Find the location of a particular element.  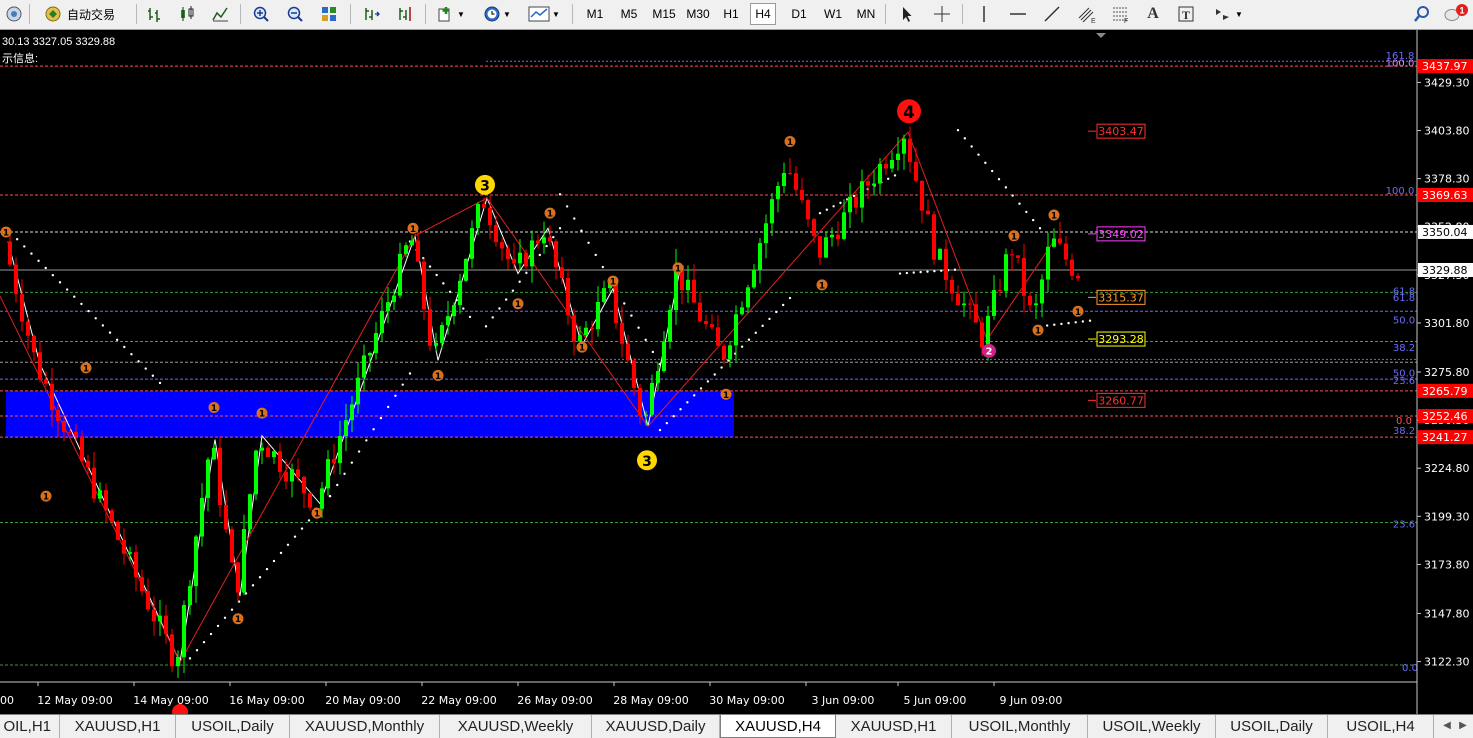

periods-button: ▼ is located at coordinates (497, 14).